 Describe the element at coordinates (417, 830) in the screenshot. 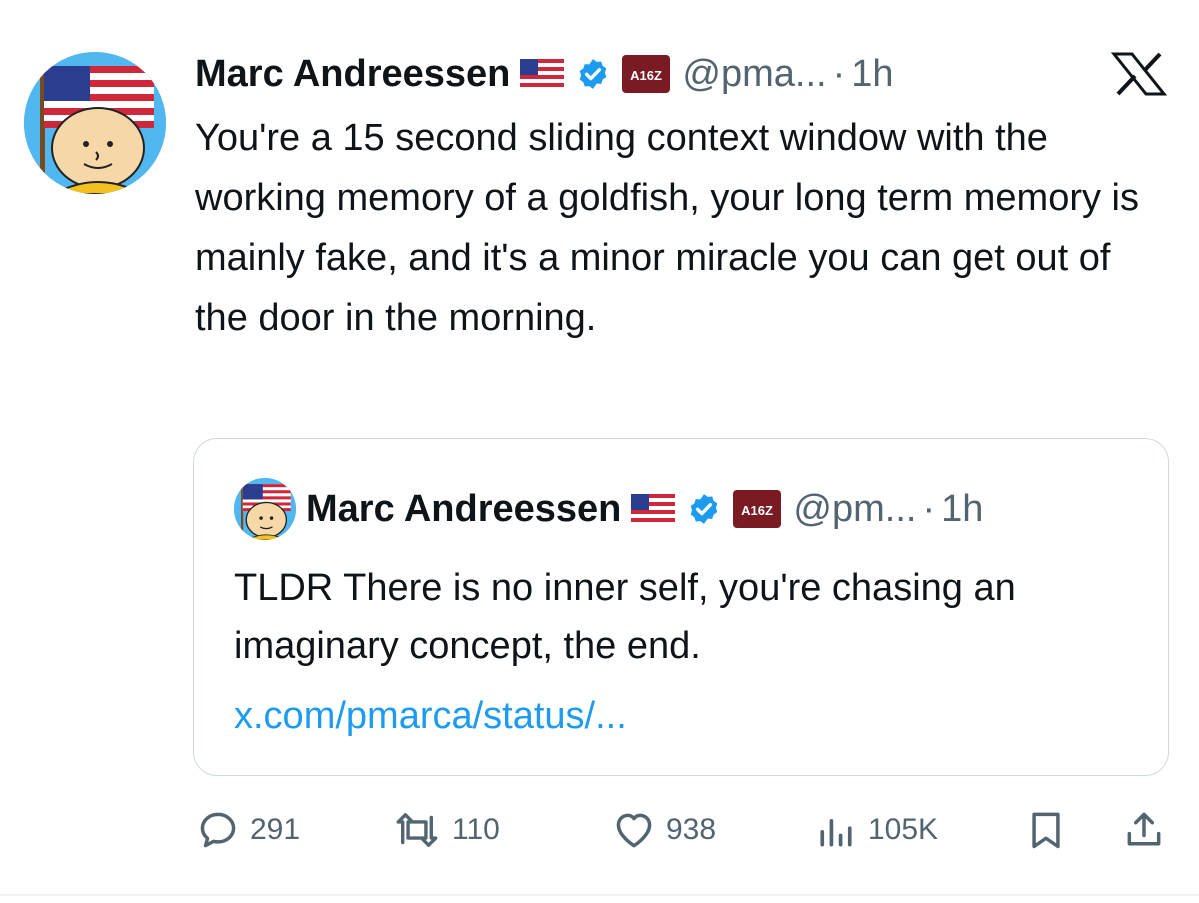

I see `repost-icon` at that location.